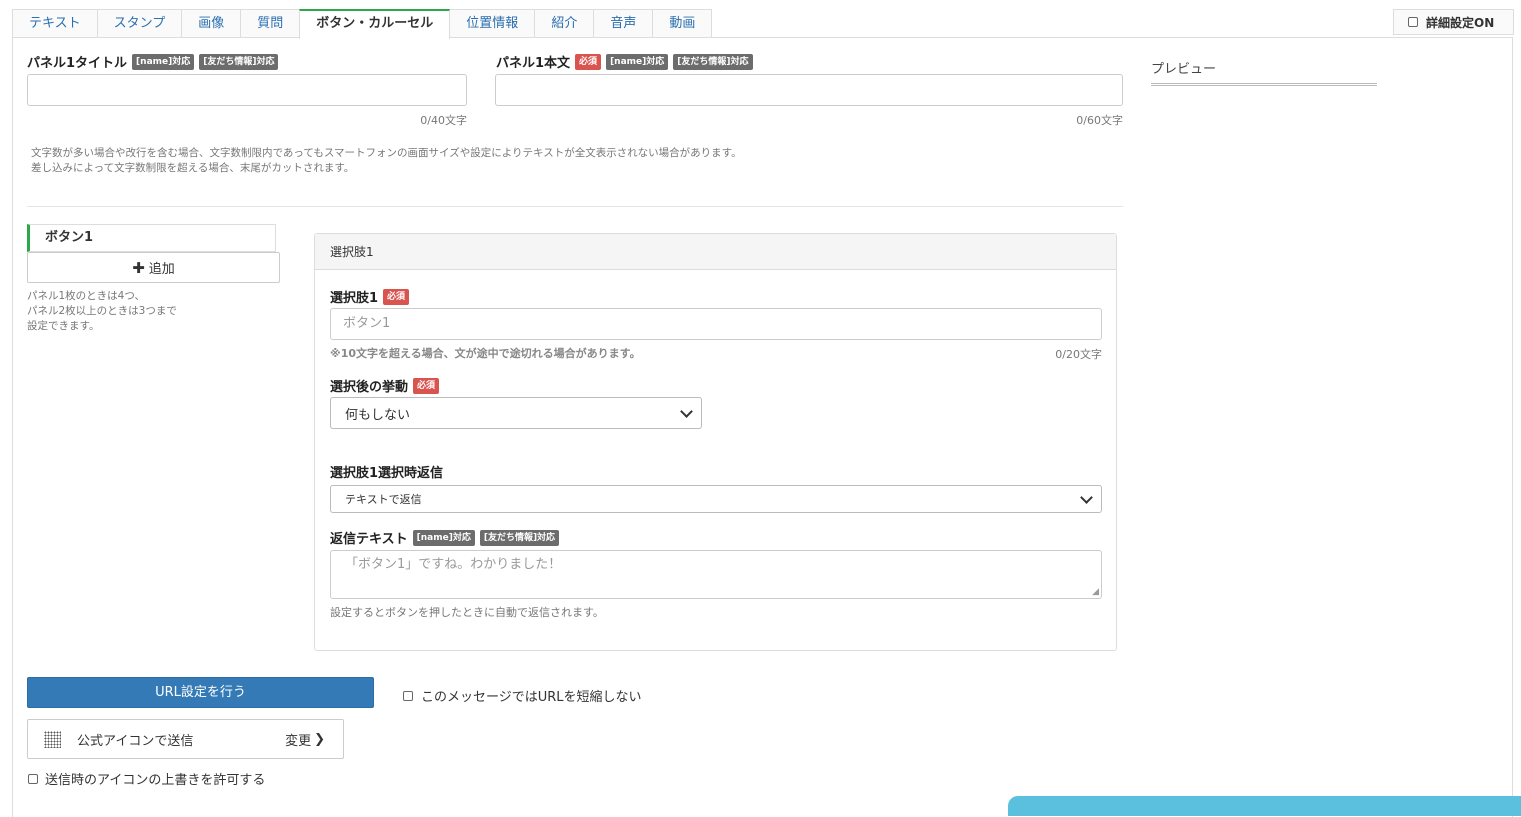 This screenshot has width=1521, height=817. I want to click on panel-body-counter: 0/60文字, so click(1099, 120).